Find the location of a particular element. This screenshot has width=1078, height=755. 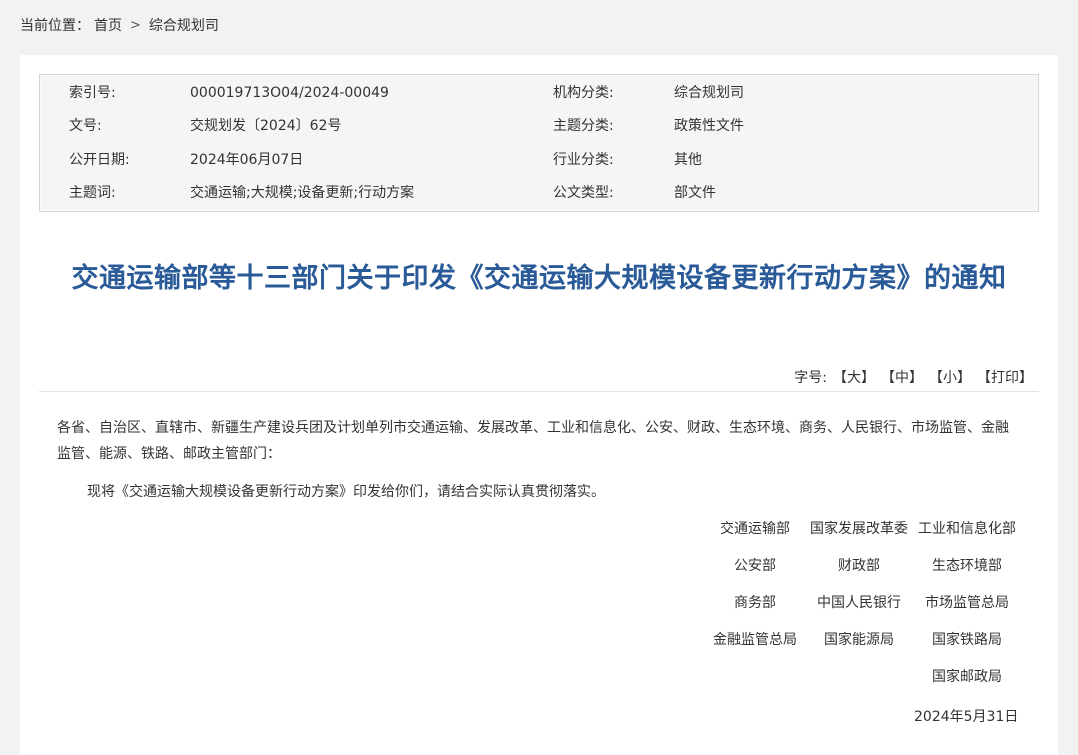

metadata-row: 索引号: 000019713O04/2024-00049 机构分类: 综合规划司 is located at coordinates (539, 93).